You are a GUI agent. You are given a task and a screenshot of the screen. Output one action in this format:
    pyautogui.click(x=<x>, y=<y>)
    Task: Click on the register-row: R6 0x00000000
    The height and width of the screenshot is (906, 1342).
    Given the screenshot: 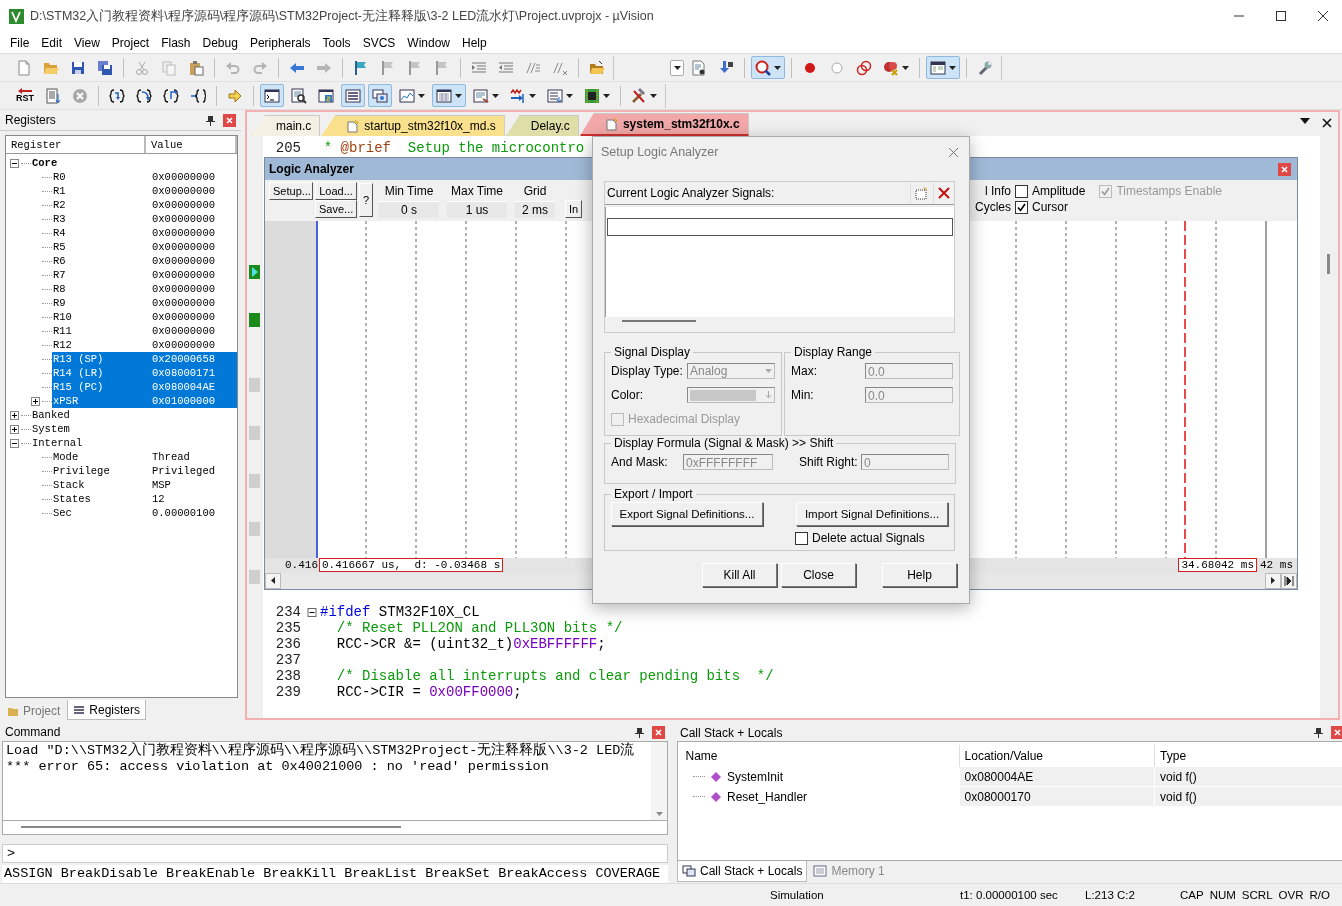 What is the action you would take?
    pyautogui.click(x=144, y=261)
    